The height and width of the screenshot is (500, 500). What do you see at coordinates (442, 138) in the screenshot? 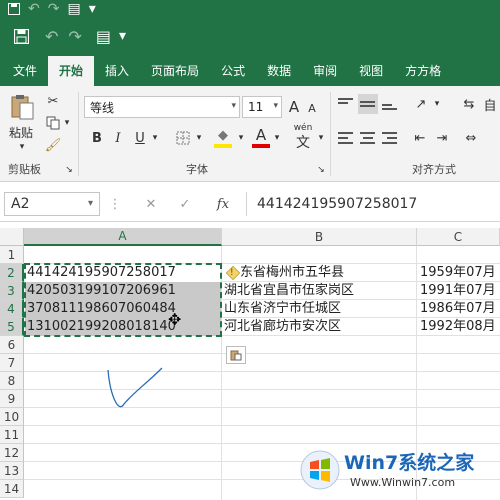
I see `increase-indent-icon: ⇥` at bounding box center [442, 138].